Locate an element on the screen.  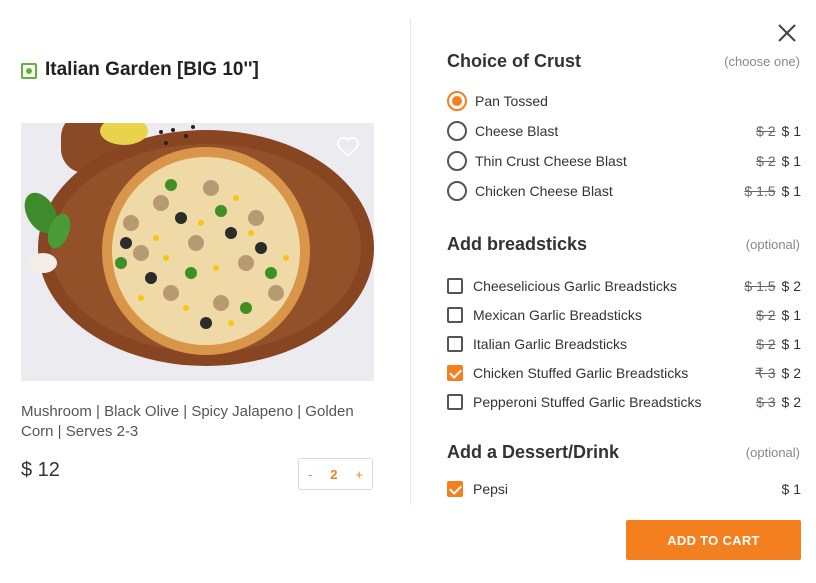
item-title: Italian Garden [BIG 10''] is located at coordinates (152, 69).